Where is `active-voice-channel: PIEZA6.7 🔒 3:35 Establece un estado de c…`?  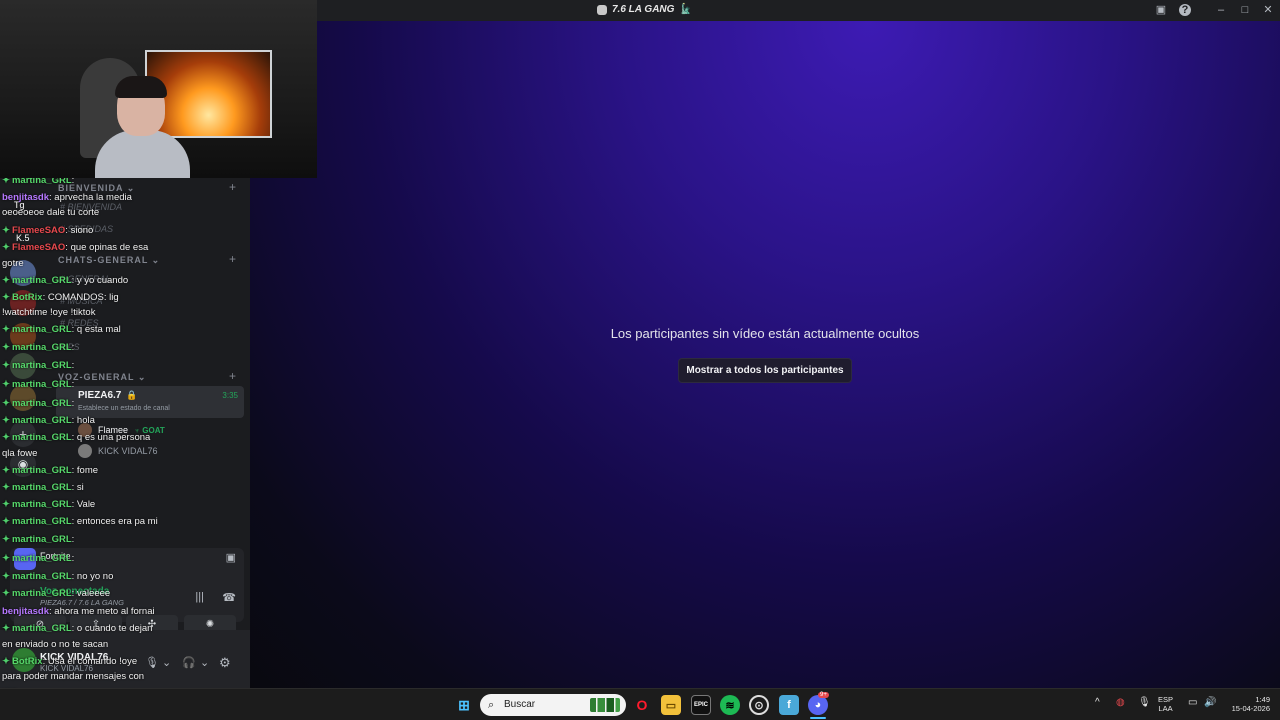
active-voice-channel: PIEZA6.7 🔒 3:35 Establece un estado de c… is located at coordinates (150, 402).